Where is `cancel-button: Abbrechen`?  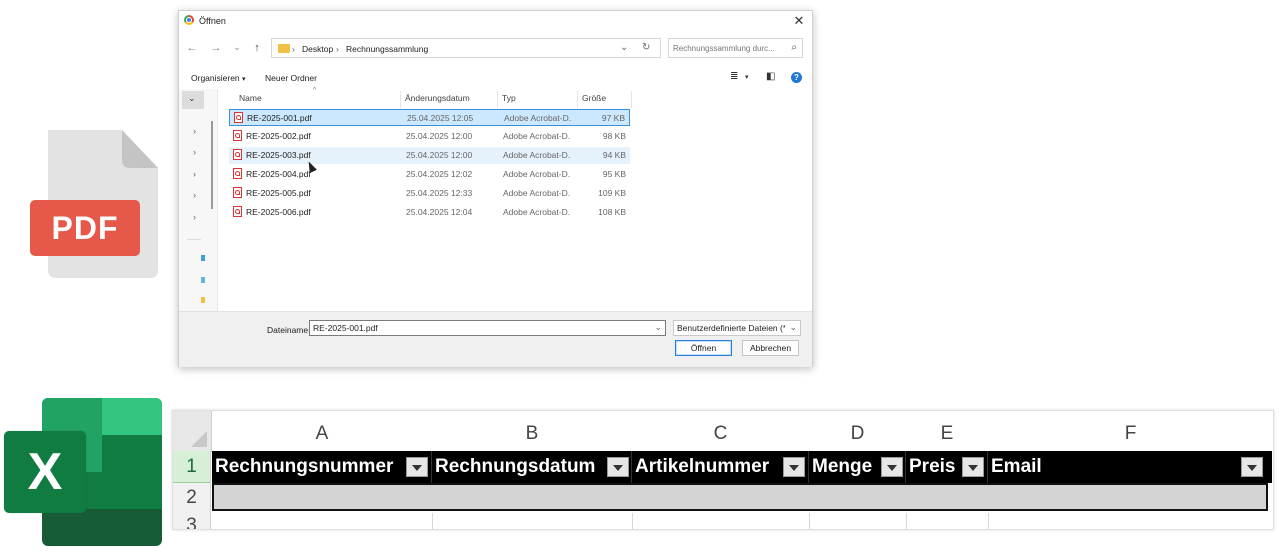 cancel-button: Abbrechen is located at coordinates (770, 348).